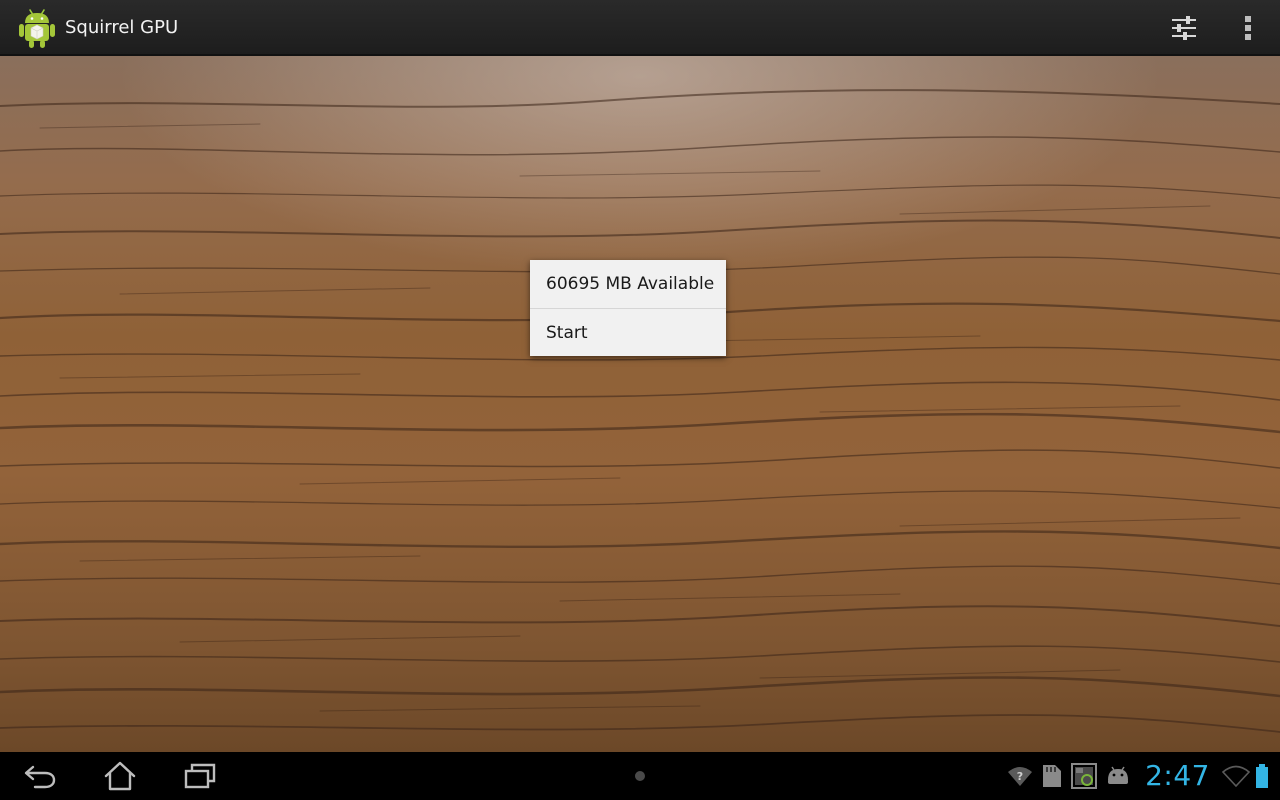  I want to click on start-label: Start, so click(567, 332).